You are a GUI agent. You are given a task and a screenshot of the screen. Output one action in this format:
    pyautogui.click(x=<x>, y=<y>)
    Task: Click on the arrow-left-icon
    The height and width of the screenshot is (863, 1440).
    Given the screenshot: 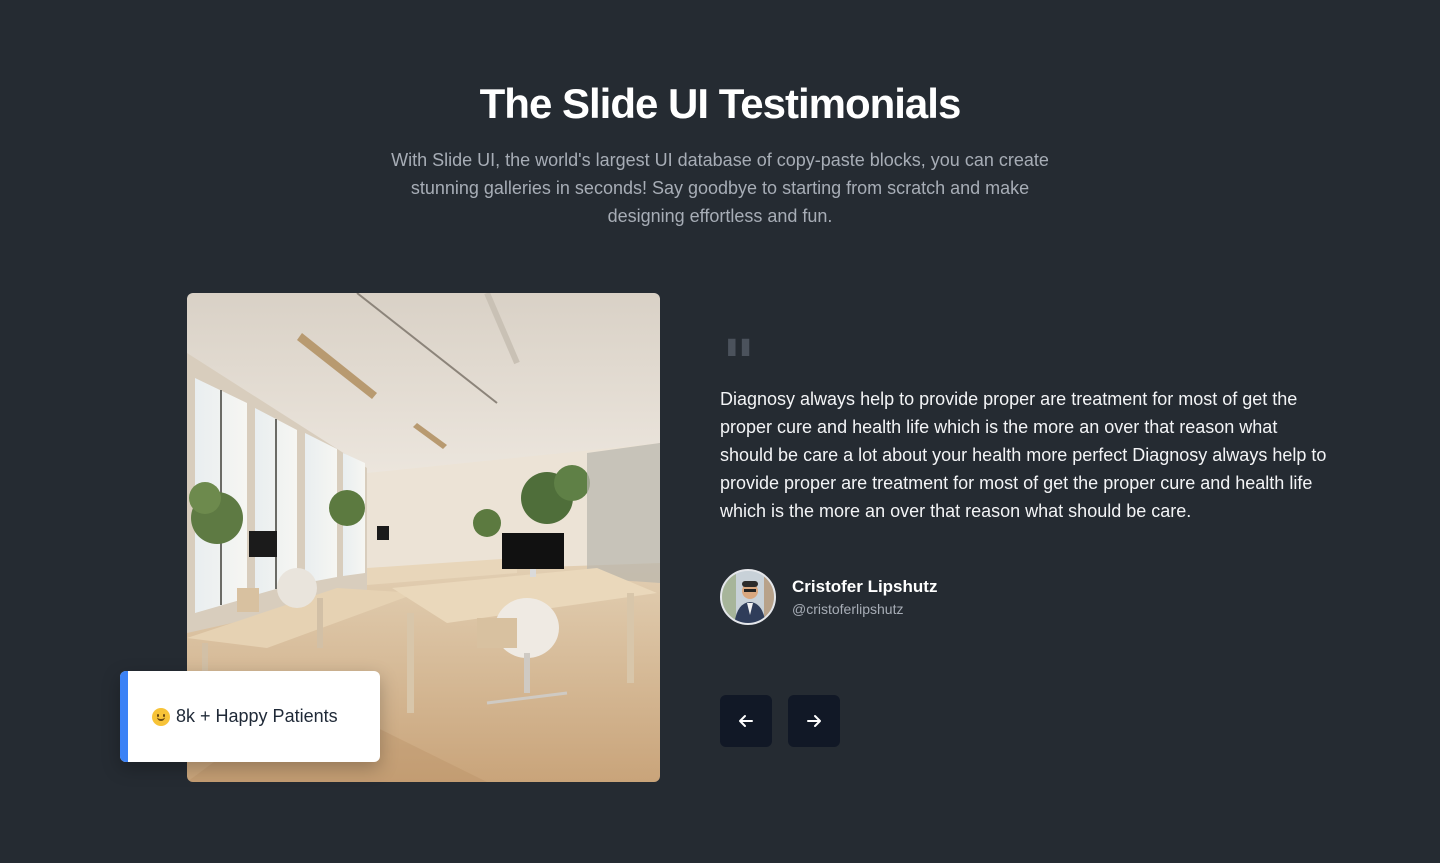 What is the action you would take?
    pyautogui.click(x=746, y=721)
    